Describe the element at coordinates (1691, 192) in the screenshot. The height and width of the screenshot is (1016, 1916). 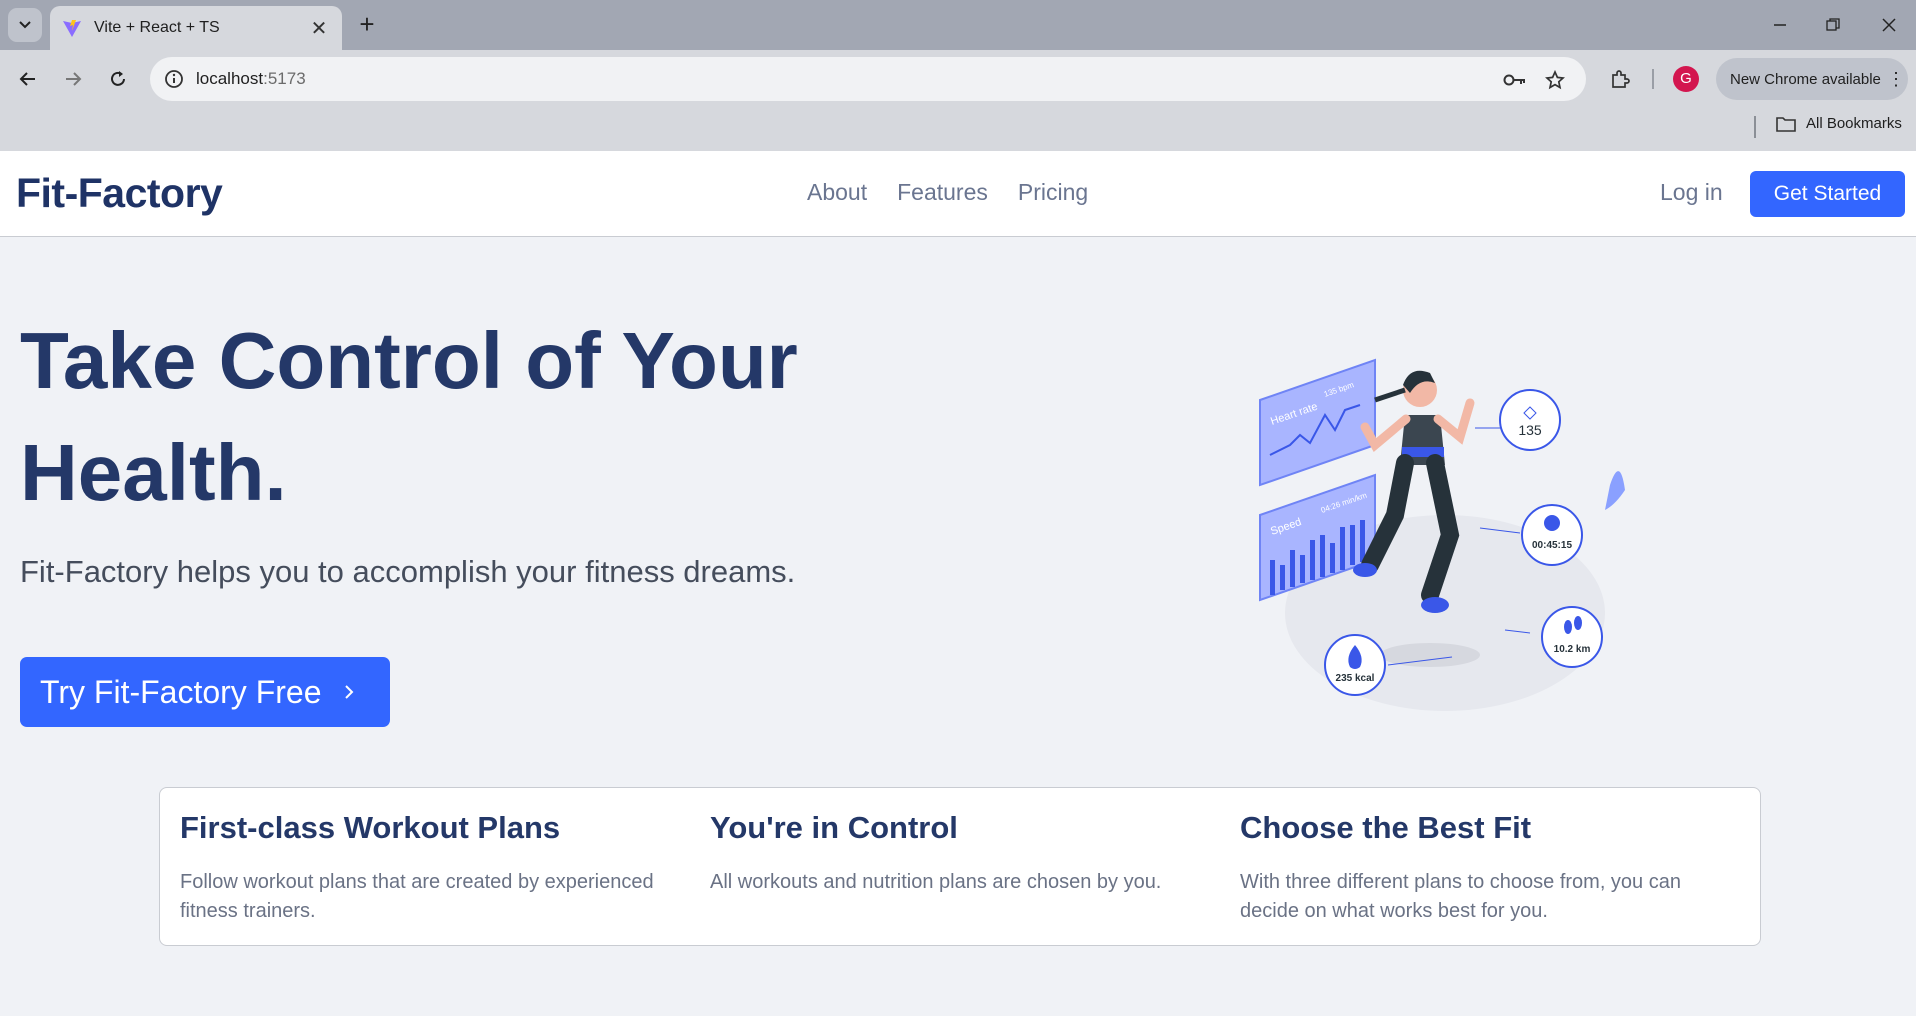
I see `login-link: Log in` at that location.